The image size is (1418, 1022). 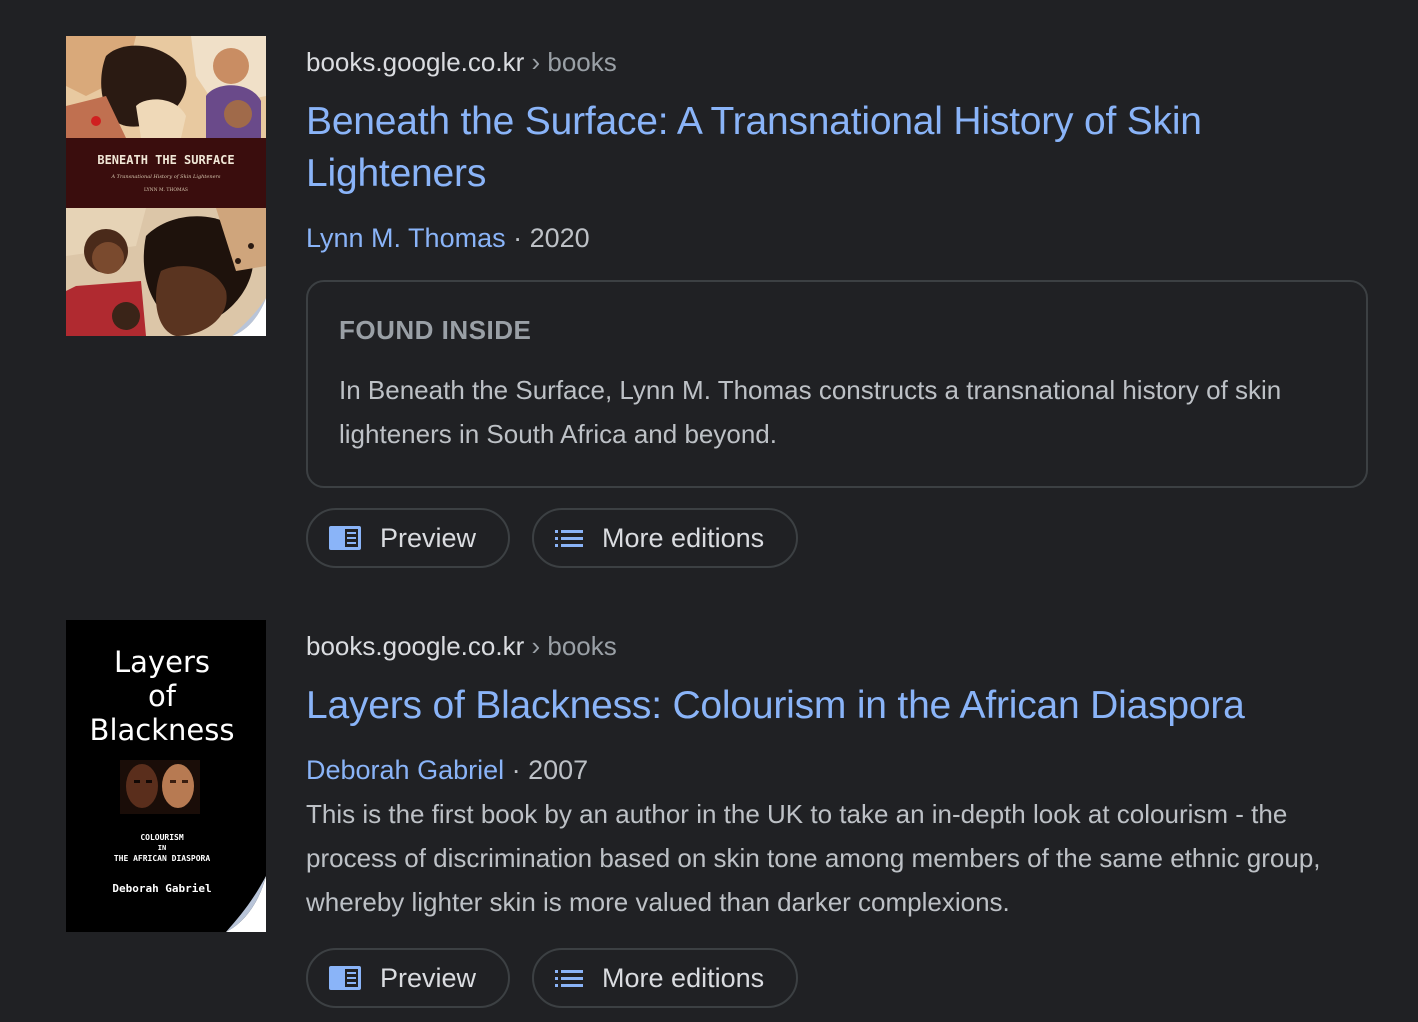 What do you see at coordinates (162, 848) in the screenshot?
I see `cover-subtitle-line: IN` at bounding box center [162, 848].